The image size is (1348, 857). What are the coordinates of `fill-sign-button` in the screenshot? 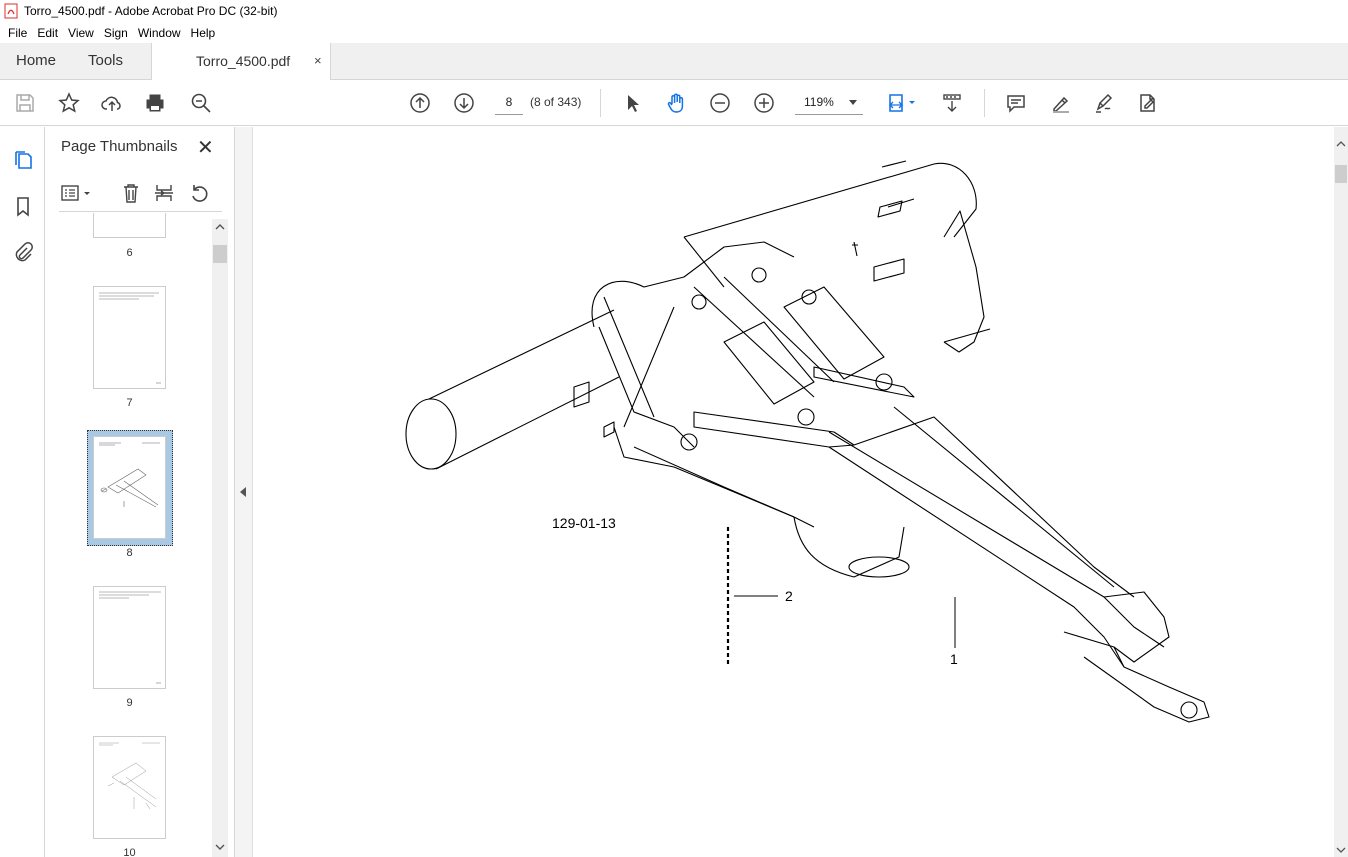 It's located at (1104, 103).